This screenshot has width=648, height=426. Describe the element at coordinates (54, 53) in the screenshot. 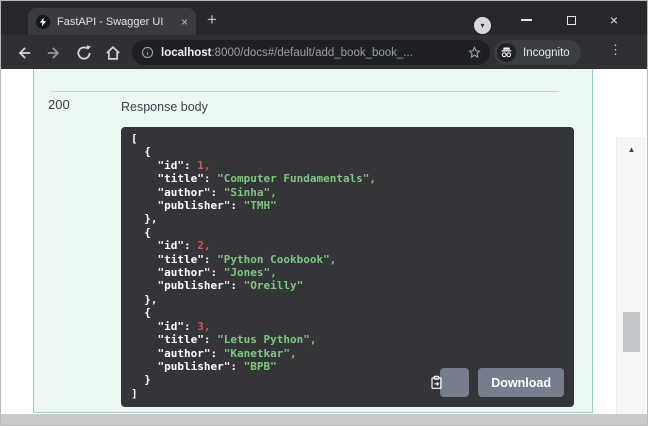

I see `forward-button` at that location.